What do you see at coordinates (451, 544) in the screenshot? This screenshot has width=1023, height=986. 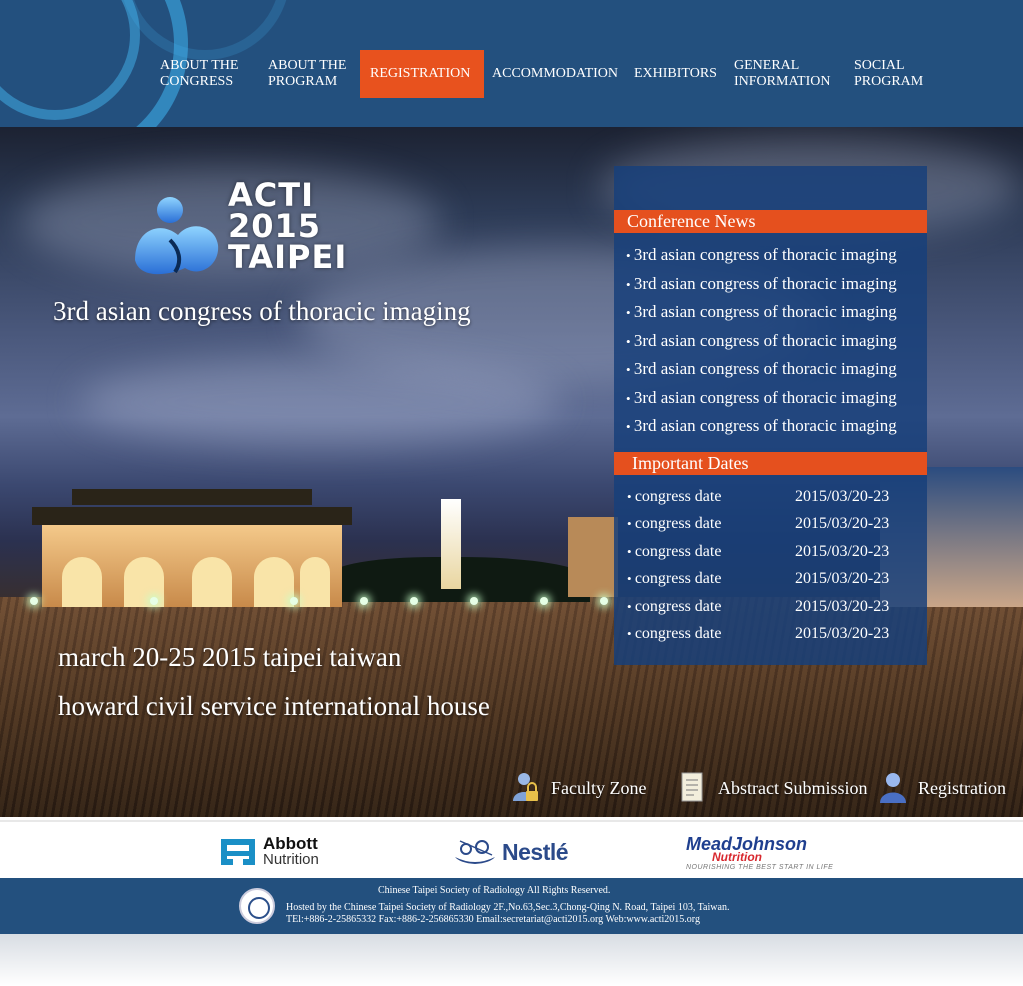 I see `tower` at bounding box center [451, 544].